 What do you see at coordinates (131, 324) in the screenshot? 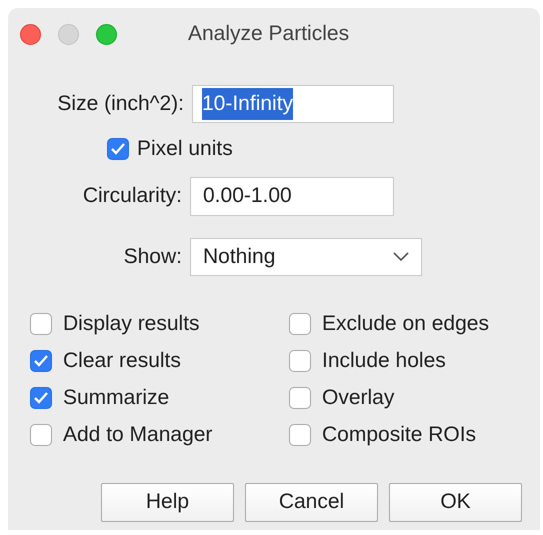
I see `checkbox-label: Display results` at bounding box center [131, 324].